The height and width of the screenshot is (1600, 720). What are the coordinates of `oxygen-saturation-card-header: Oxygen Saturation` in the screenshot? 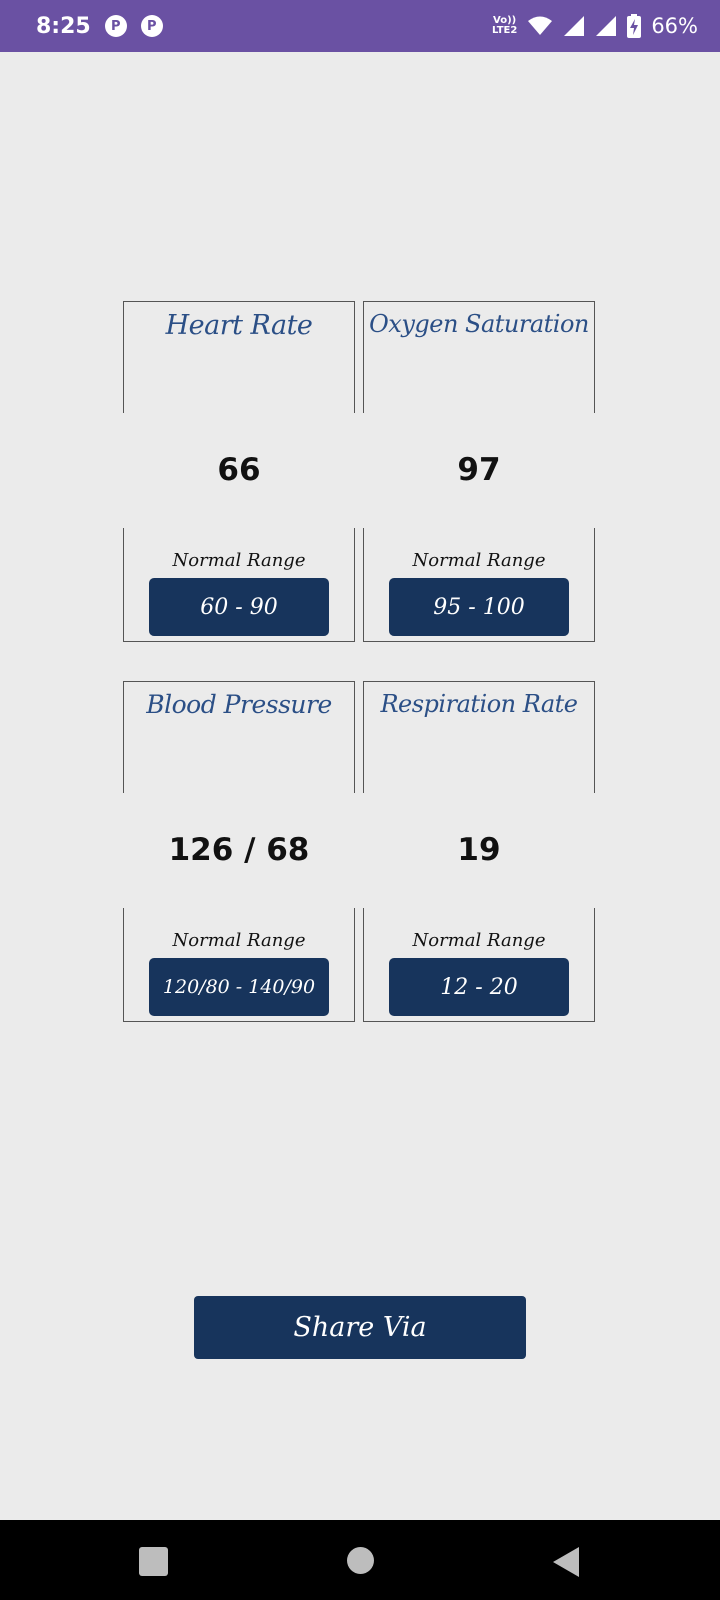 It's located at (479, 357).